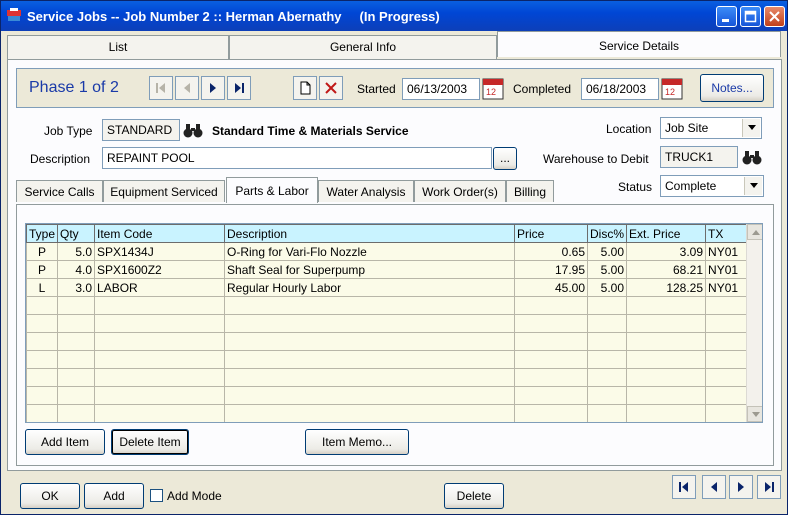 Image resolution: width=788 pixels, height=515 pixels. What do you see at coordinates (156, 495) in the screenshot?
I see `add-mode-checkbox` at bounding box center [156, 495].